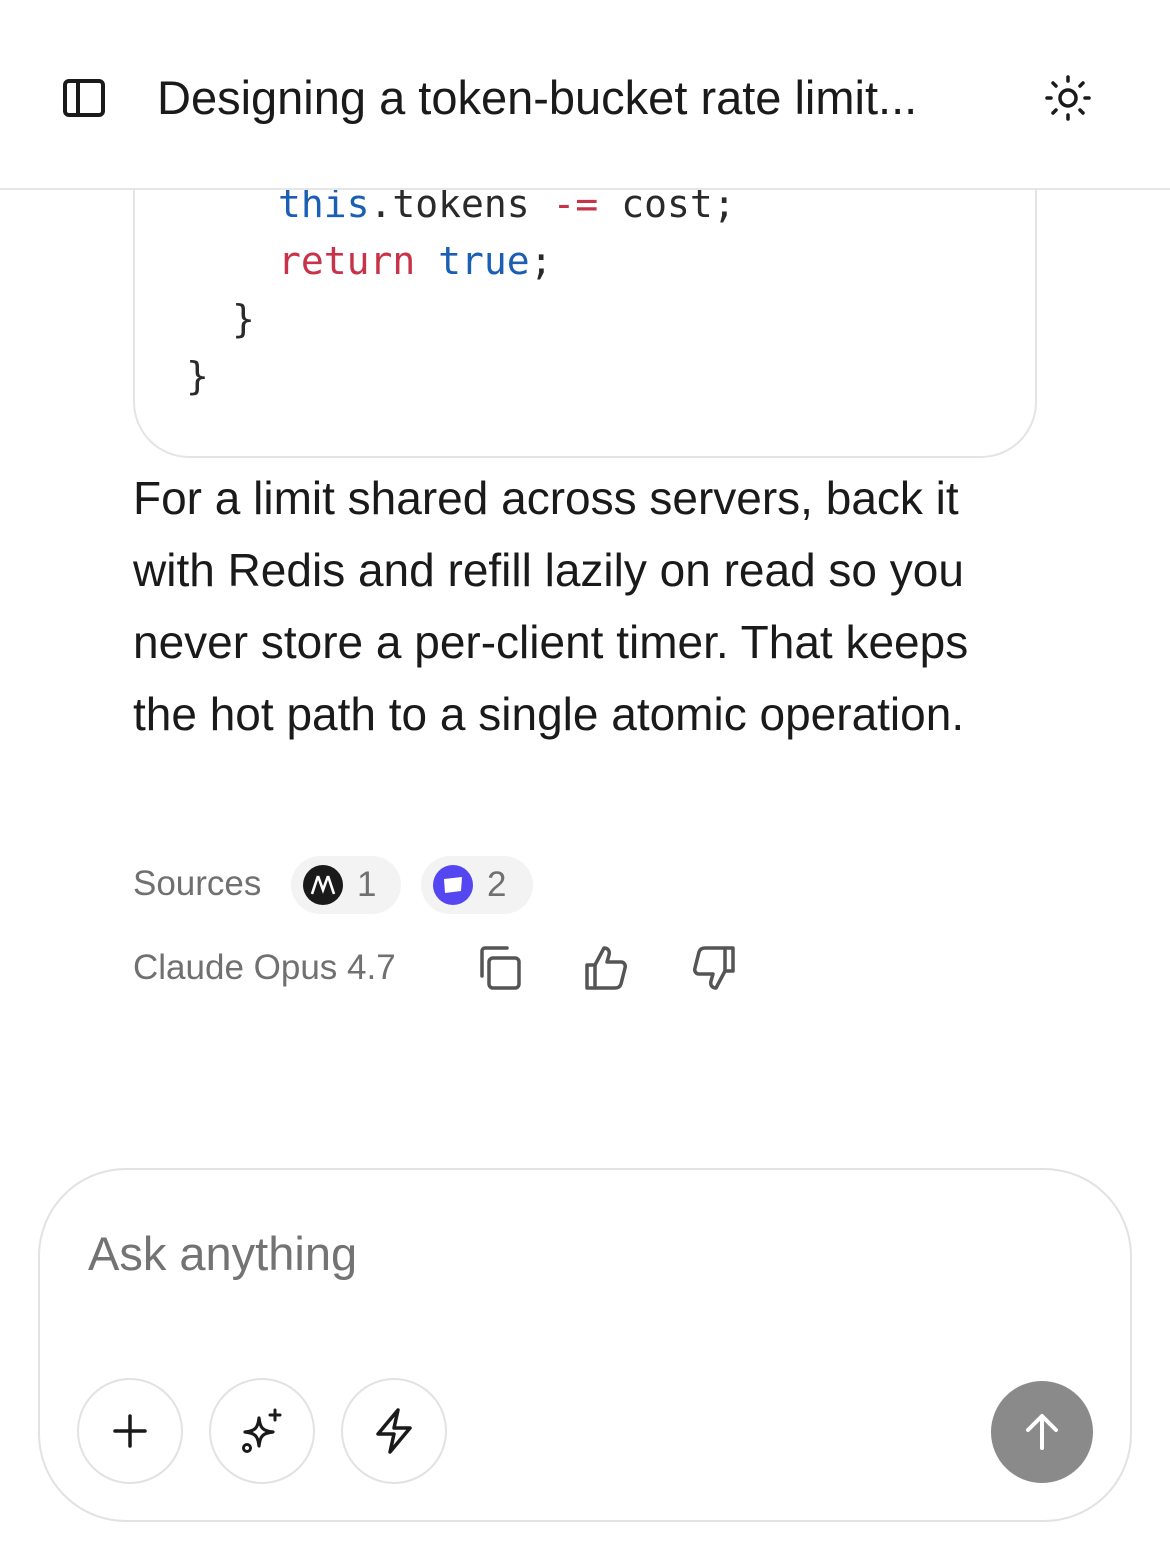  I want to click on plus-icon, so click(130, 1431).